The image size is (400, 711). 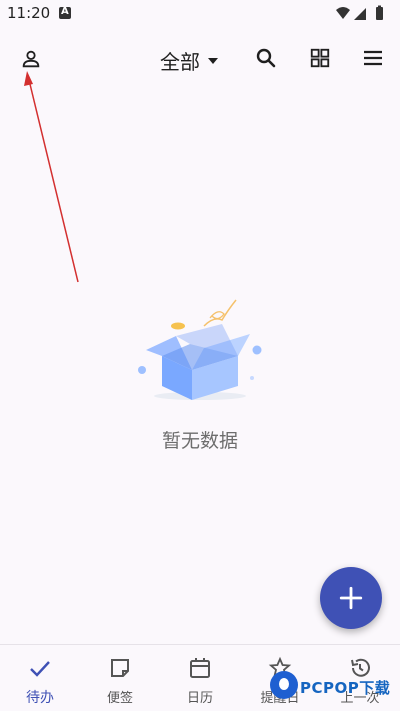 What do you see at coordinates (29, 13) in the screenshot?
I see `status-time: 11:20` at bounding box center [29, 13].